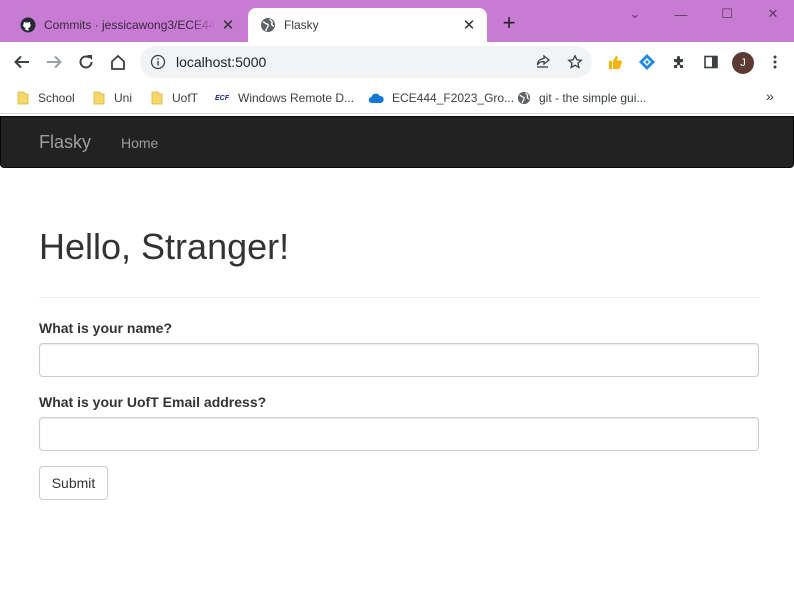 This screenshot has width=794, height=608. What do you see at coordinates (575, 62) in the screenshot?
I see `bookmark-star-icon` at bounding box center [575, 62].